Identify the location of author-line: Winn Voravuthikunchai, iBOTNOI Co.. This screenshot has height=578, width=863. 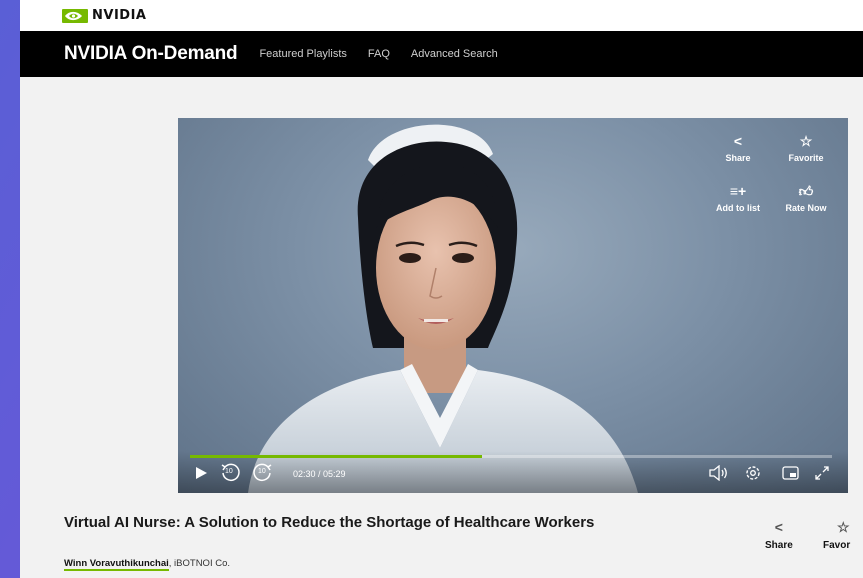
(147, 564).